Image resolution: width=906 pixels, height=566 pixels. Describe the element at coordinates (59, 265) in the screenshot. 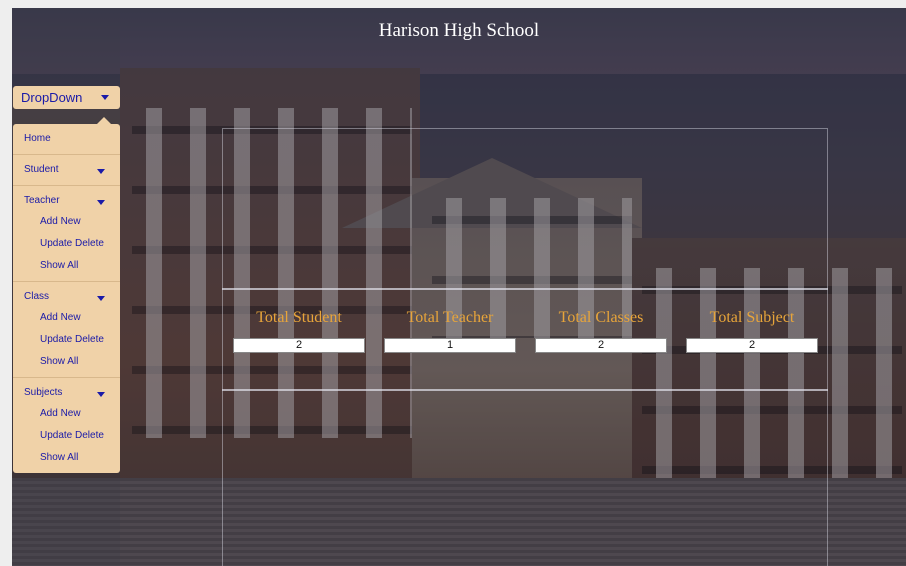

I see `teacher-show-all: Show All` at that location.